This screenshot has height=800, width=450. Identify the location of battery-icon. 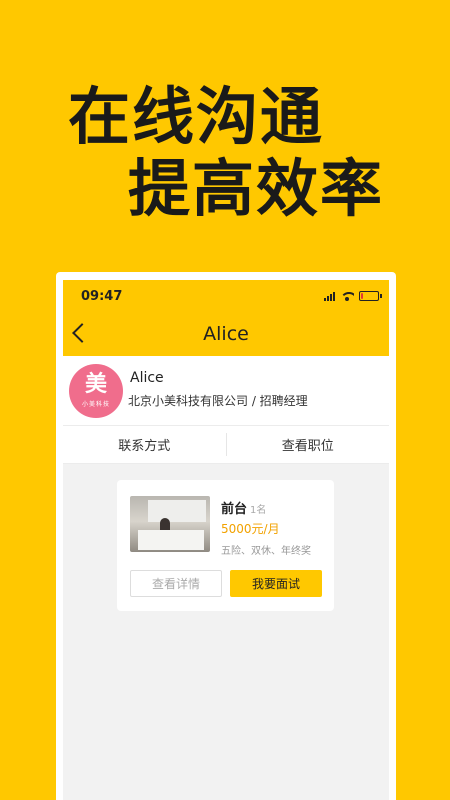
(370, 296).